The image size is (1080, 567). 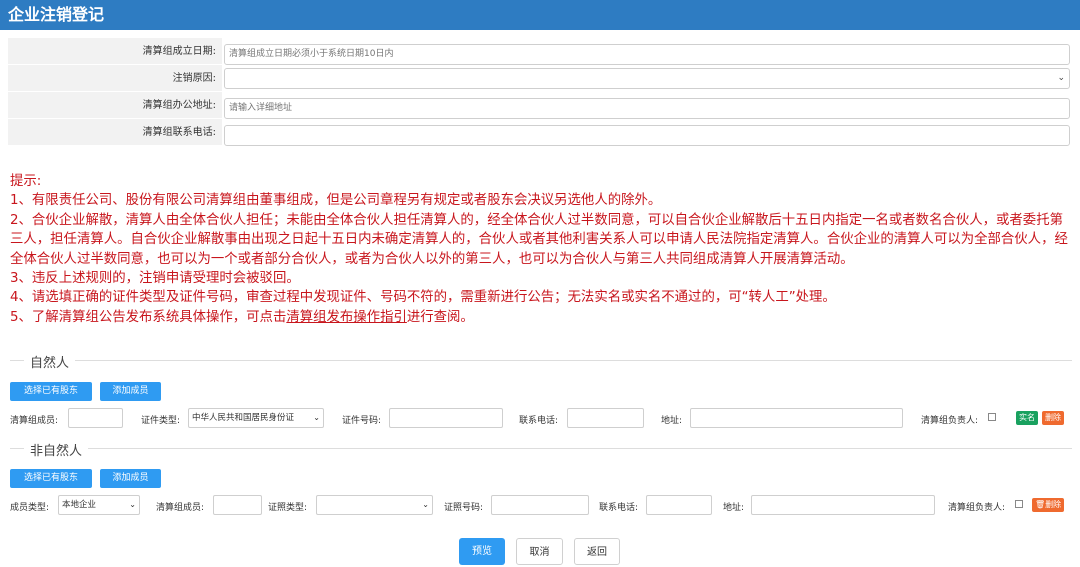 I want to click on form-row-reason: 注销原因: ⌄, so click(x=540, y=78).